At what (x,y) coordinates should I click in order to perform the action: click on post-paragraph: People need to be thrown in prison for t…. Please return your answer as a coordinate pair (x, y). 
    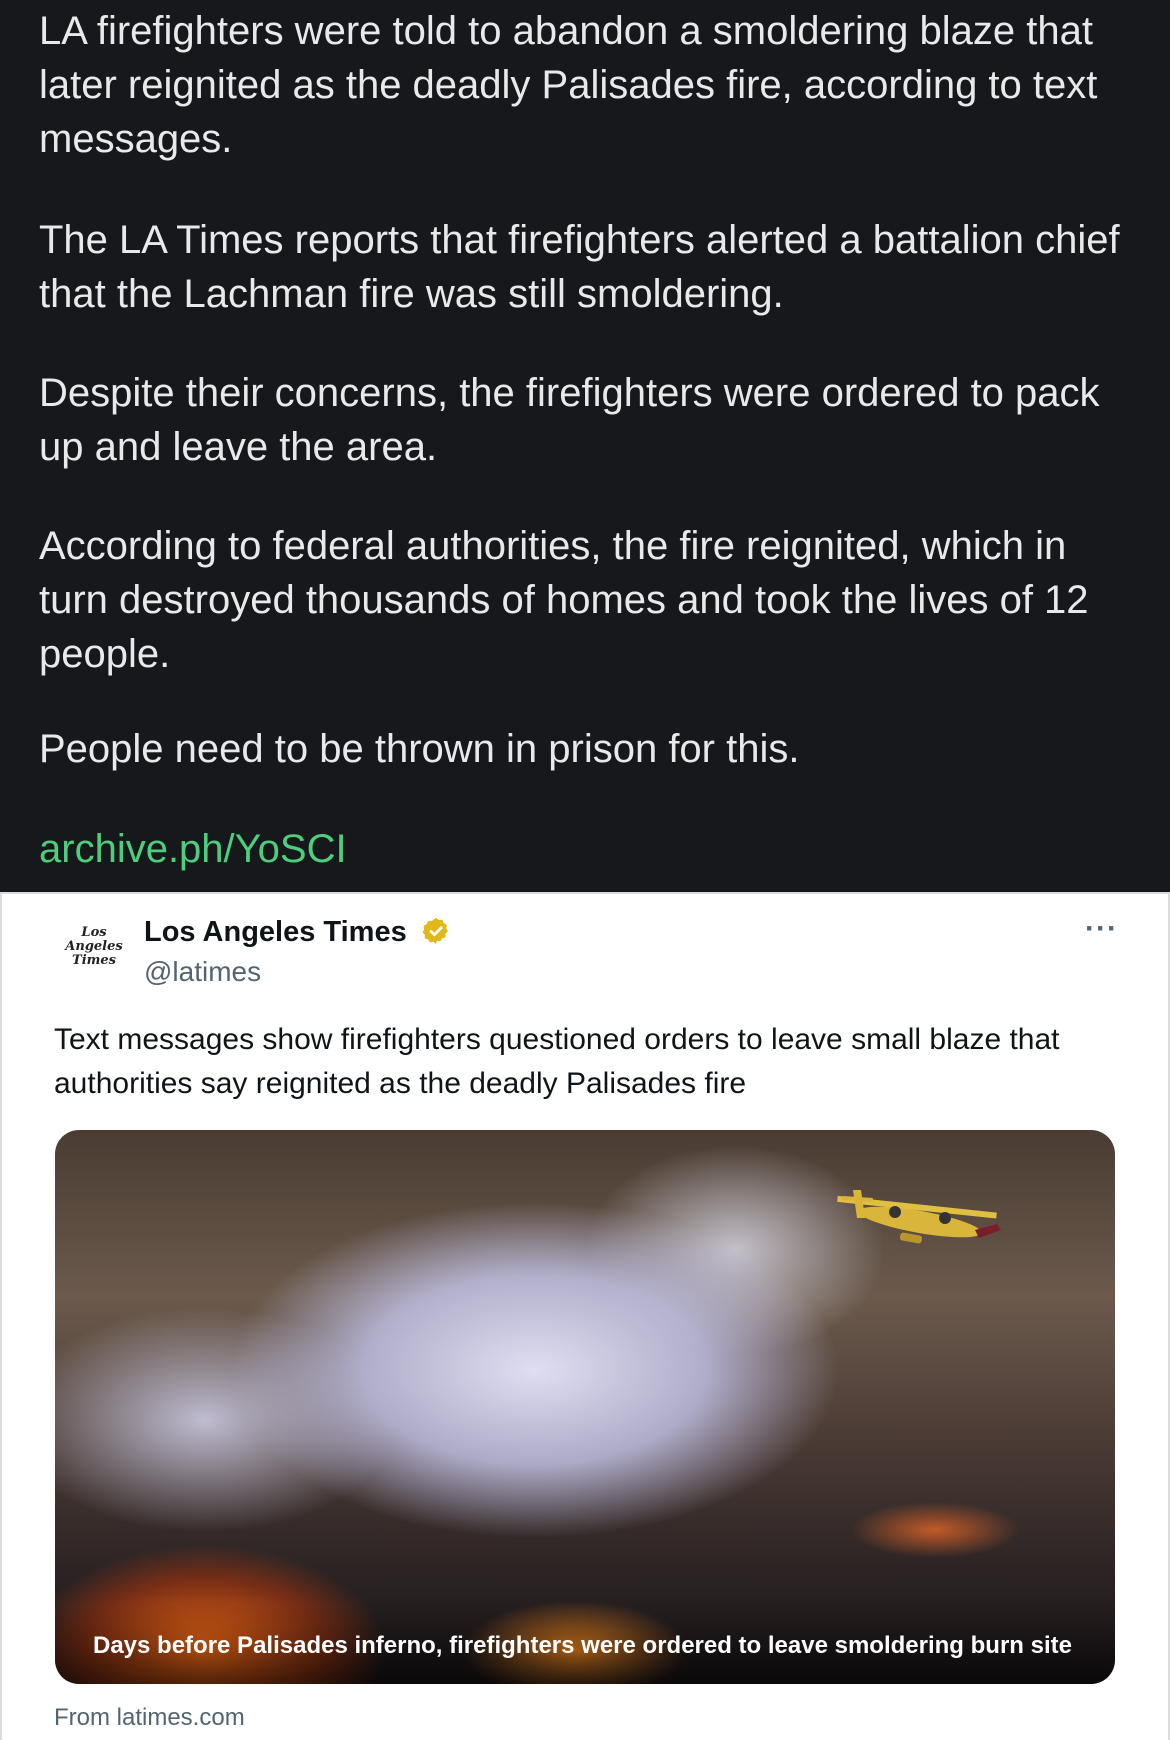
    Looking at the image, I should click on (419, 749).